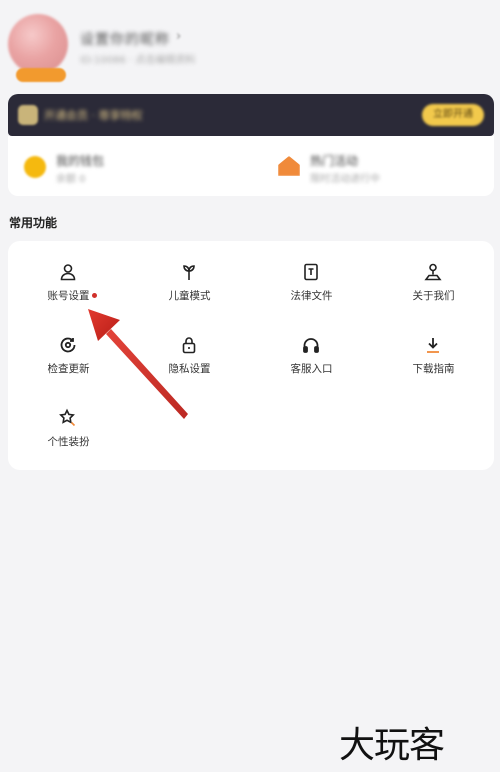 This screenshot has height=772, width=500. Describe the element at coordinates (311, 369) in the screenshot. I see `func-label: 客服入口` at that location.